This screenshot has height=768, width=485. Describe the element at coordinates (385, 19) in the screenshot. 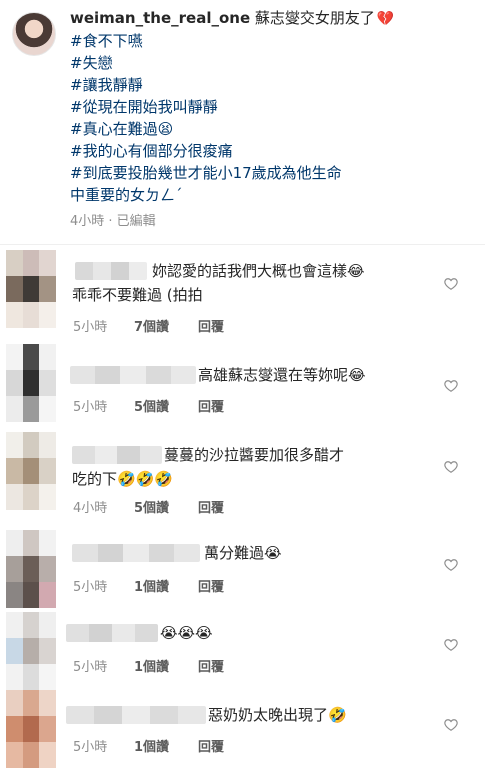

I see `broken-heart-emoji: 💔` at that location.